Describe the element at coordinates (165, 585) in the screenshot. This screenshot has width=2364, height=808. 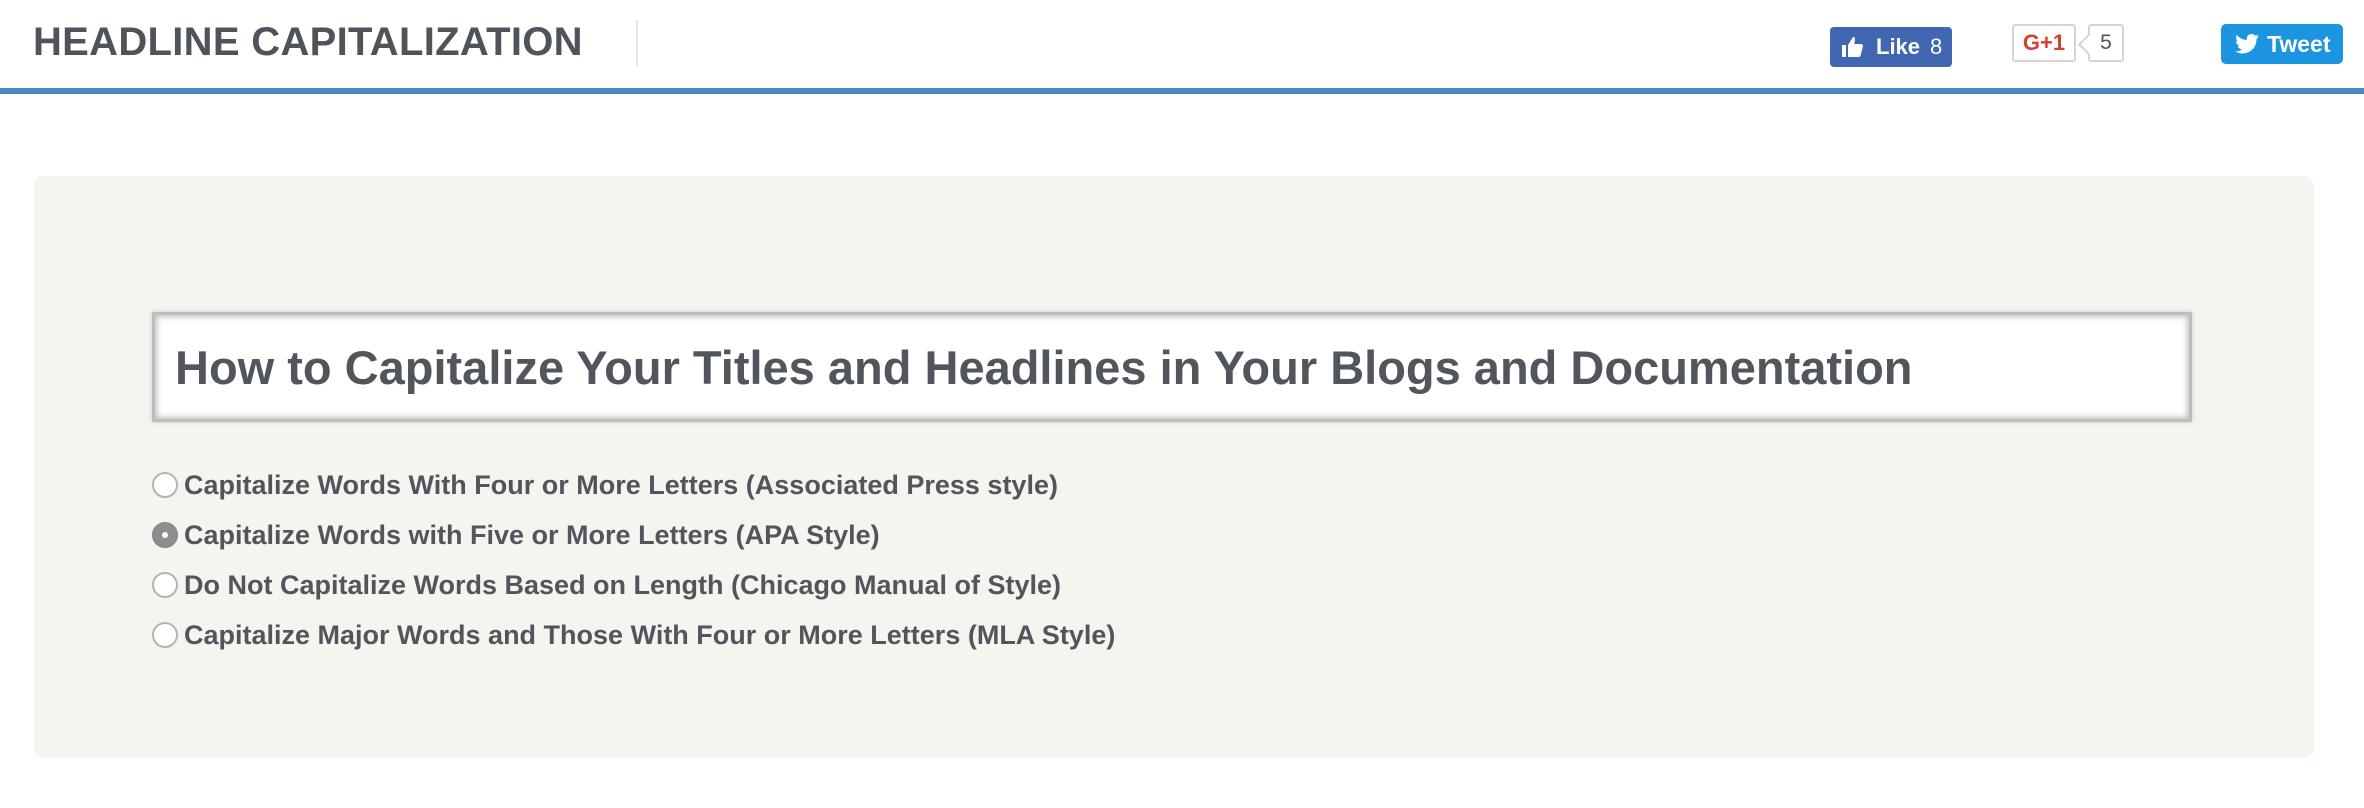
I see `radio-chicago` at that location.